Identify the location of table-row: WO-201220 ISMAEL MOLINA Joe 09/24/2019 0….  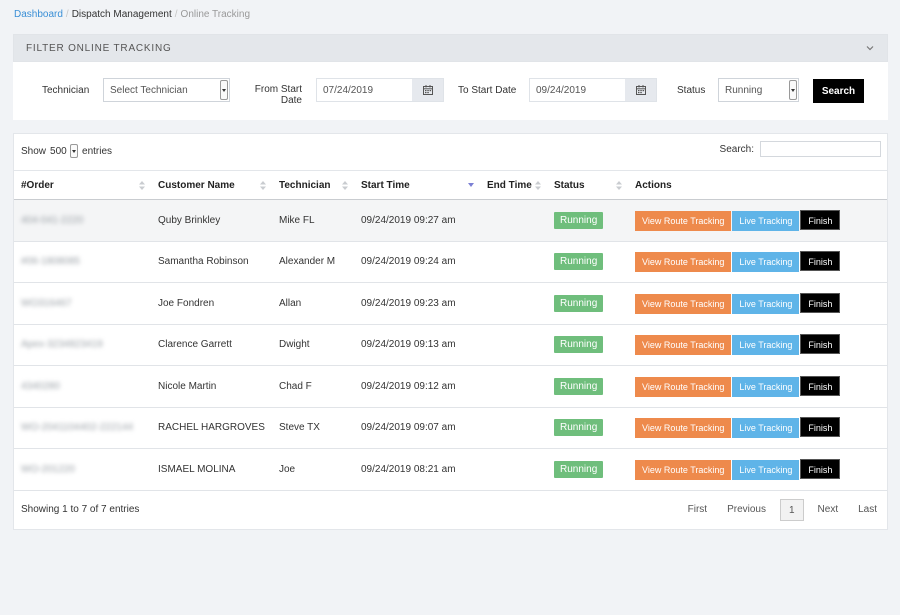
(450, 469).